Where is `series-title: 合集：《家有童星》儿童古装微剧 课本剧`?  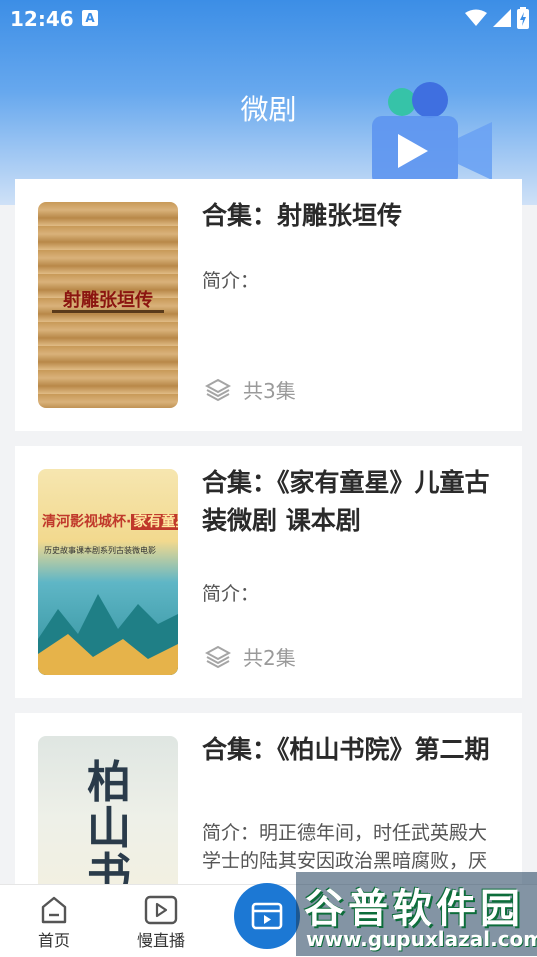 series-title: 合集：《家有童星》儿童古装微剧 课本剧 is located at coordinates (352, 502).